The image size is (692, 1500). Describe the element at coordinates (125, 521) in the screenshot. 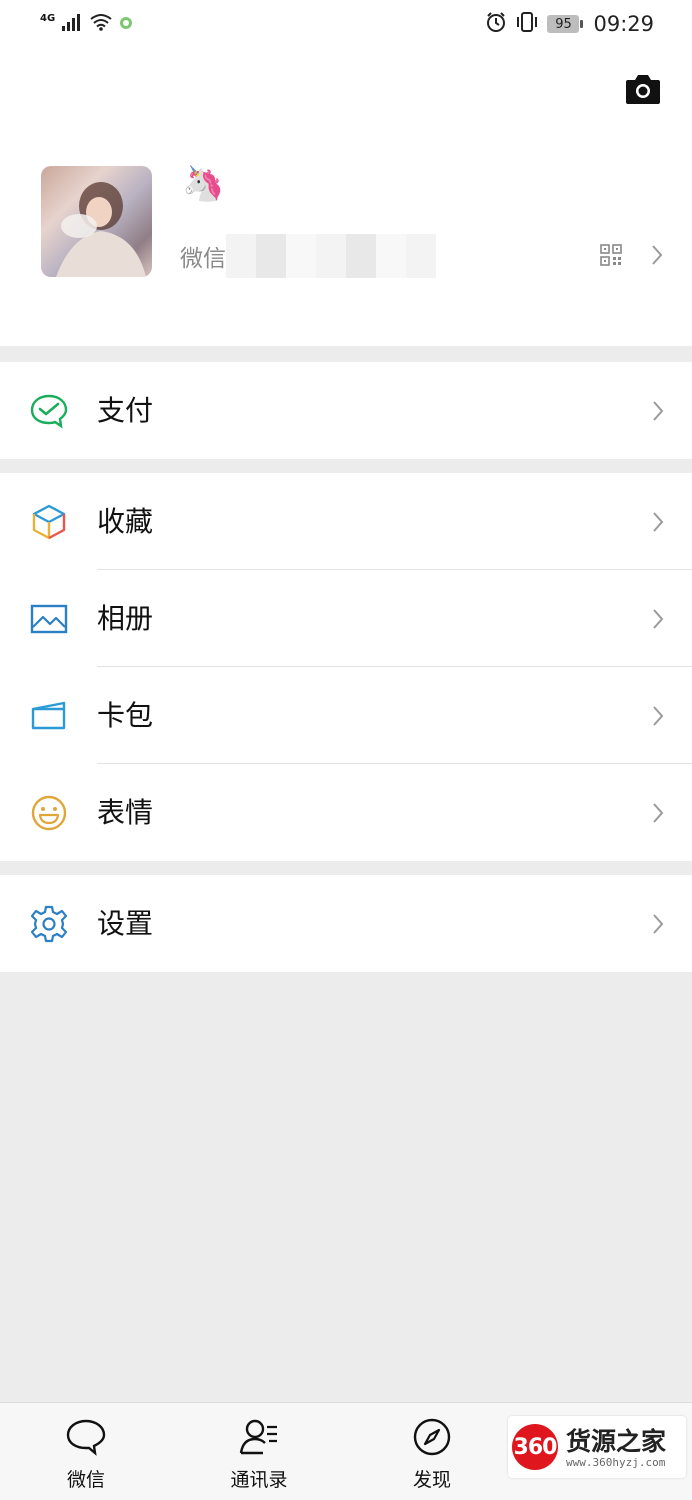

I see `menu-label-favorites: 收藏` at that location.